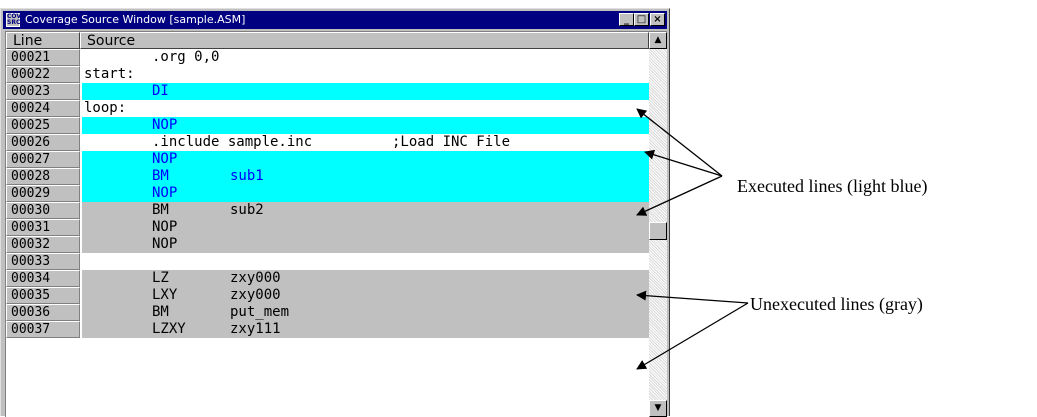 The width and height of the screenshot is (1037, 417). Describe the element at coordinates (832, 186) in the screenshot. I see `executed-lines-label: Executed lines (light blue)` at that location.